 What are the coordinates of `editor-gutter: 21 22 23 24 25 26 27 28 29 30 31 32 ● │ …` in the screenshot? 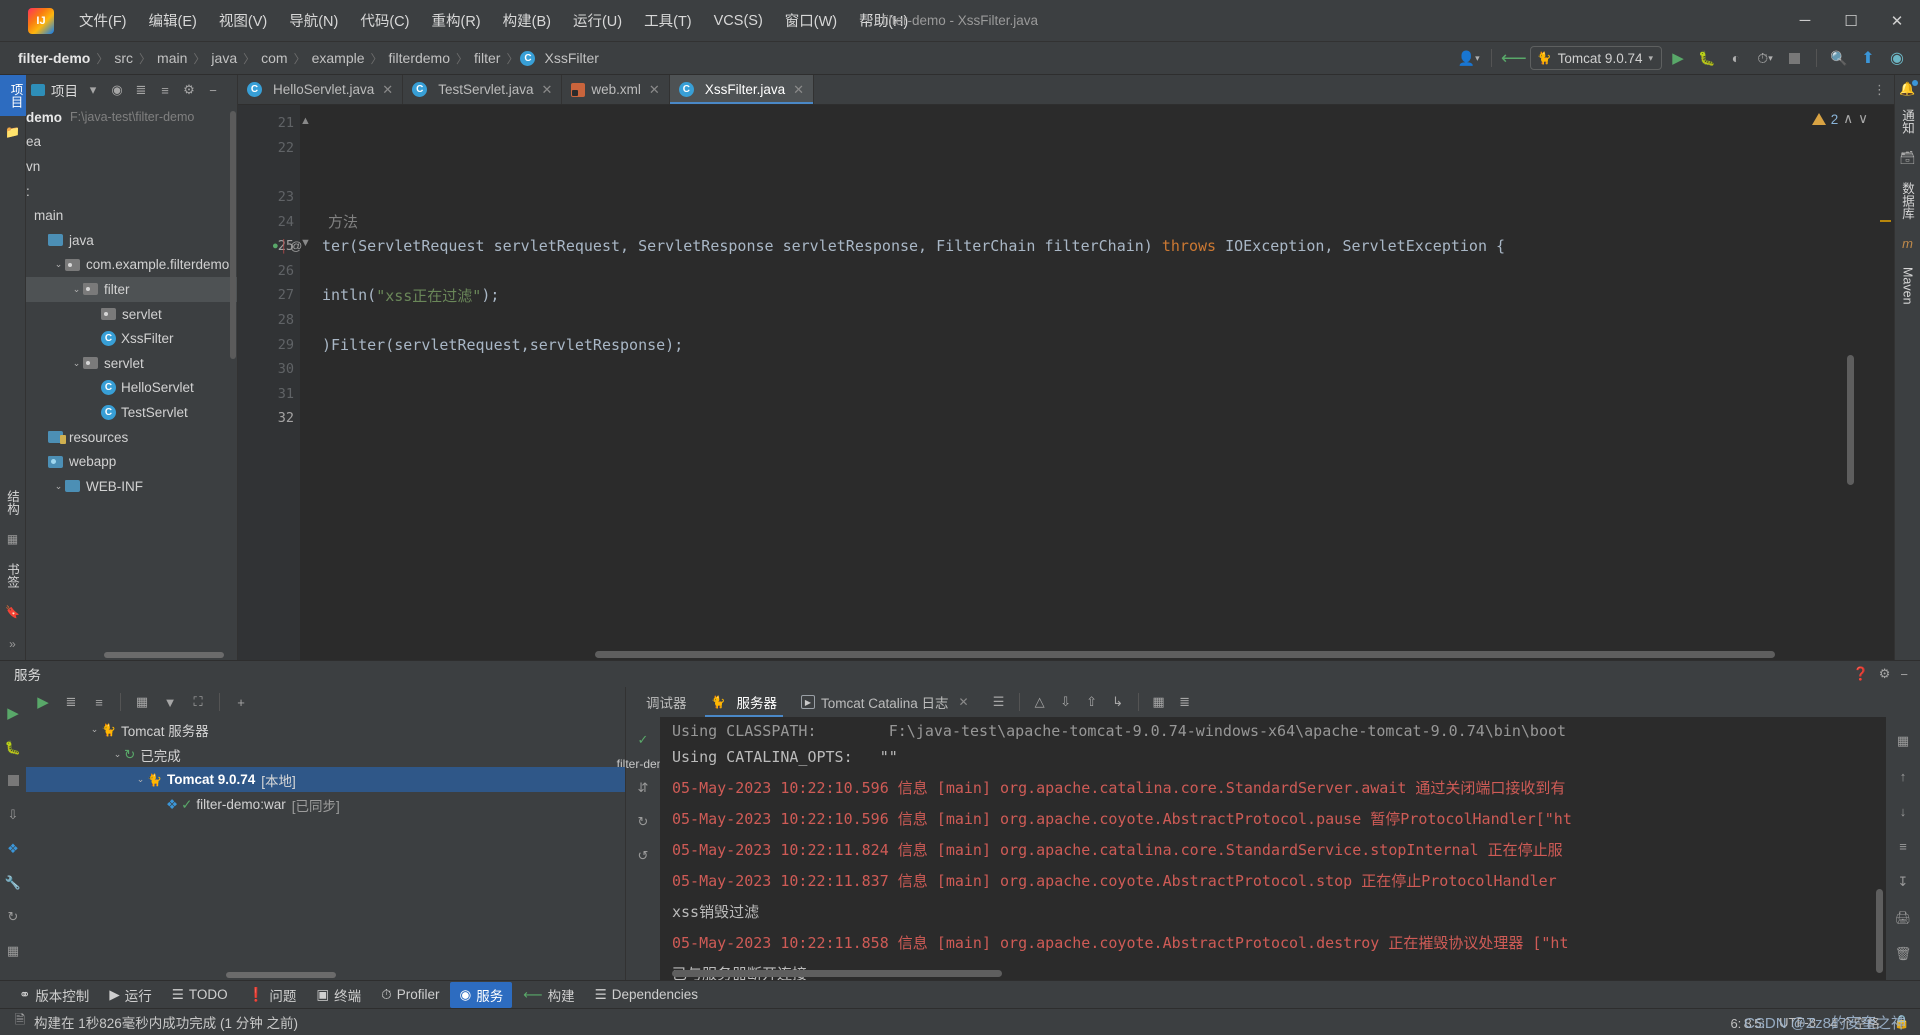 It's located at (270, 382).